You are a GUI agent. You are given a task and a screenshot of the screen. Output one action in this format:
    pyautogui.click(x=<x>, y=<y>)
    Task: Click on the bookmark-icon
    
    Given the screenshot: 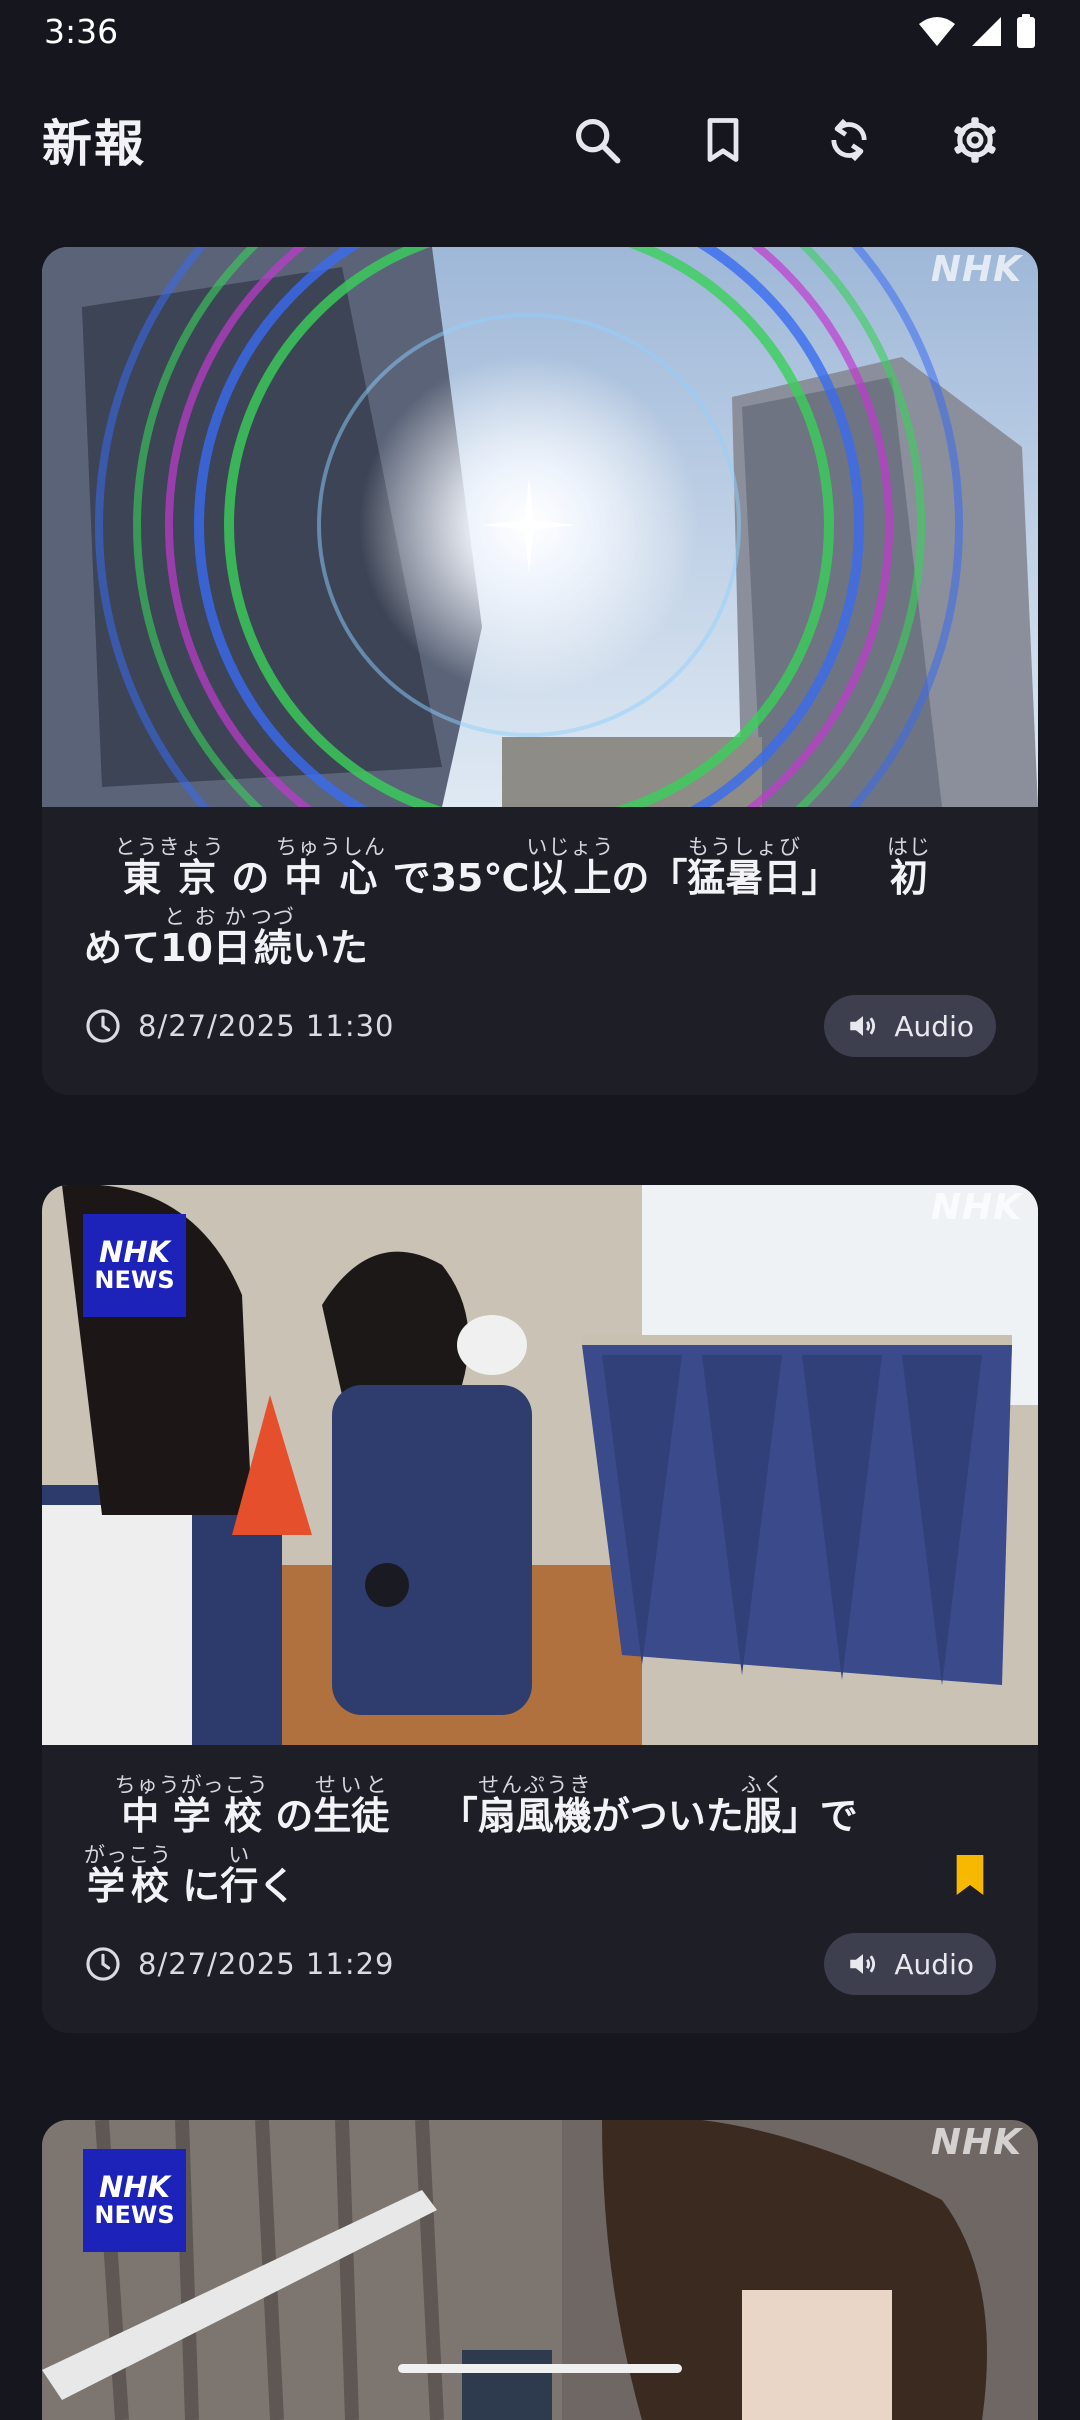 What is the action you would take?
    pyautogui.click(x=723, y=140)
    